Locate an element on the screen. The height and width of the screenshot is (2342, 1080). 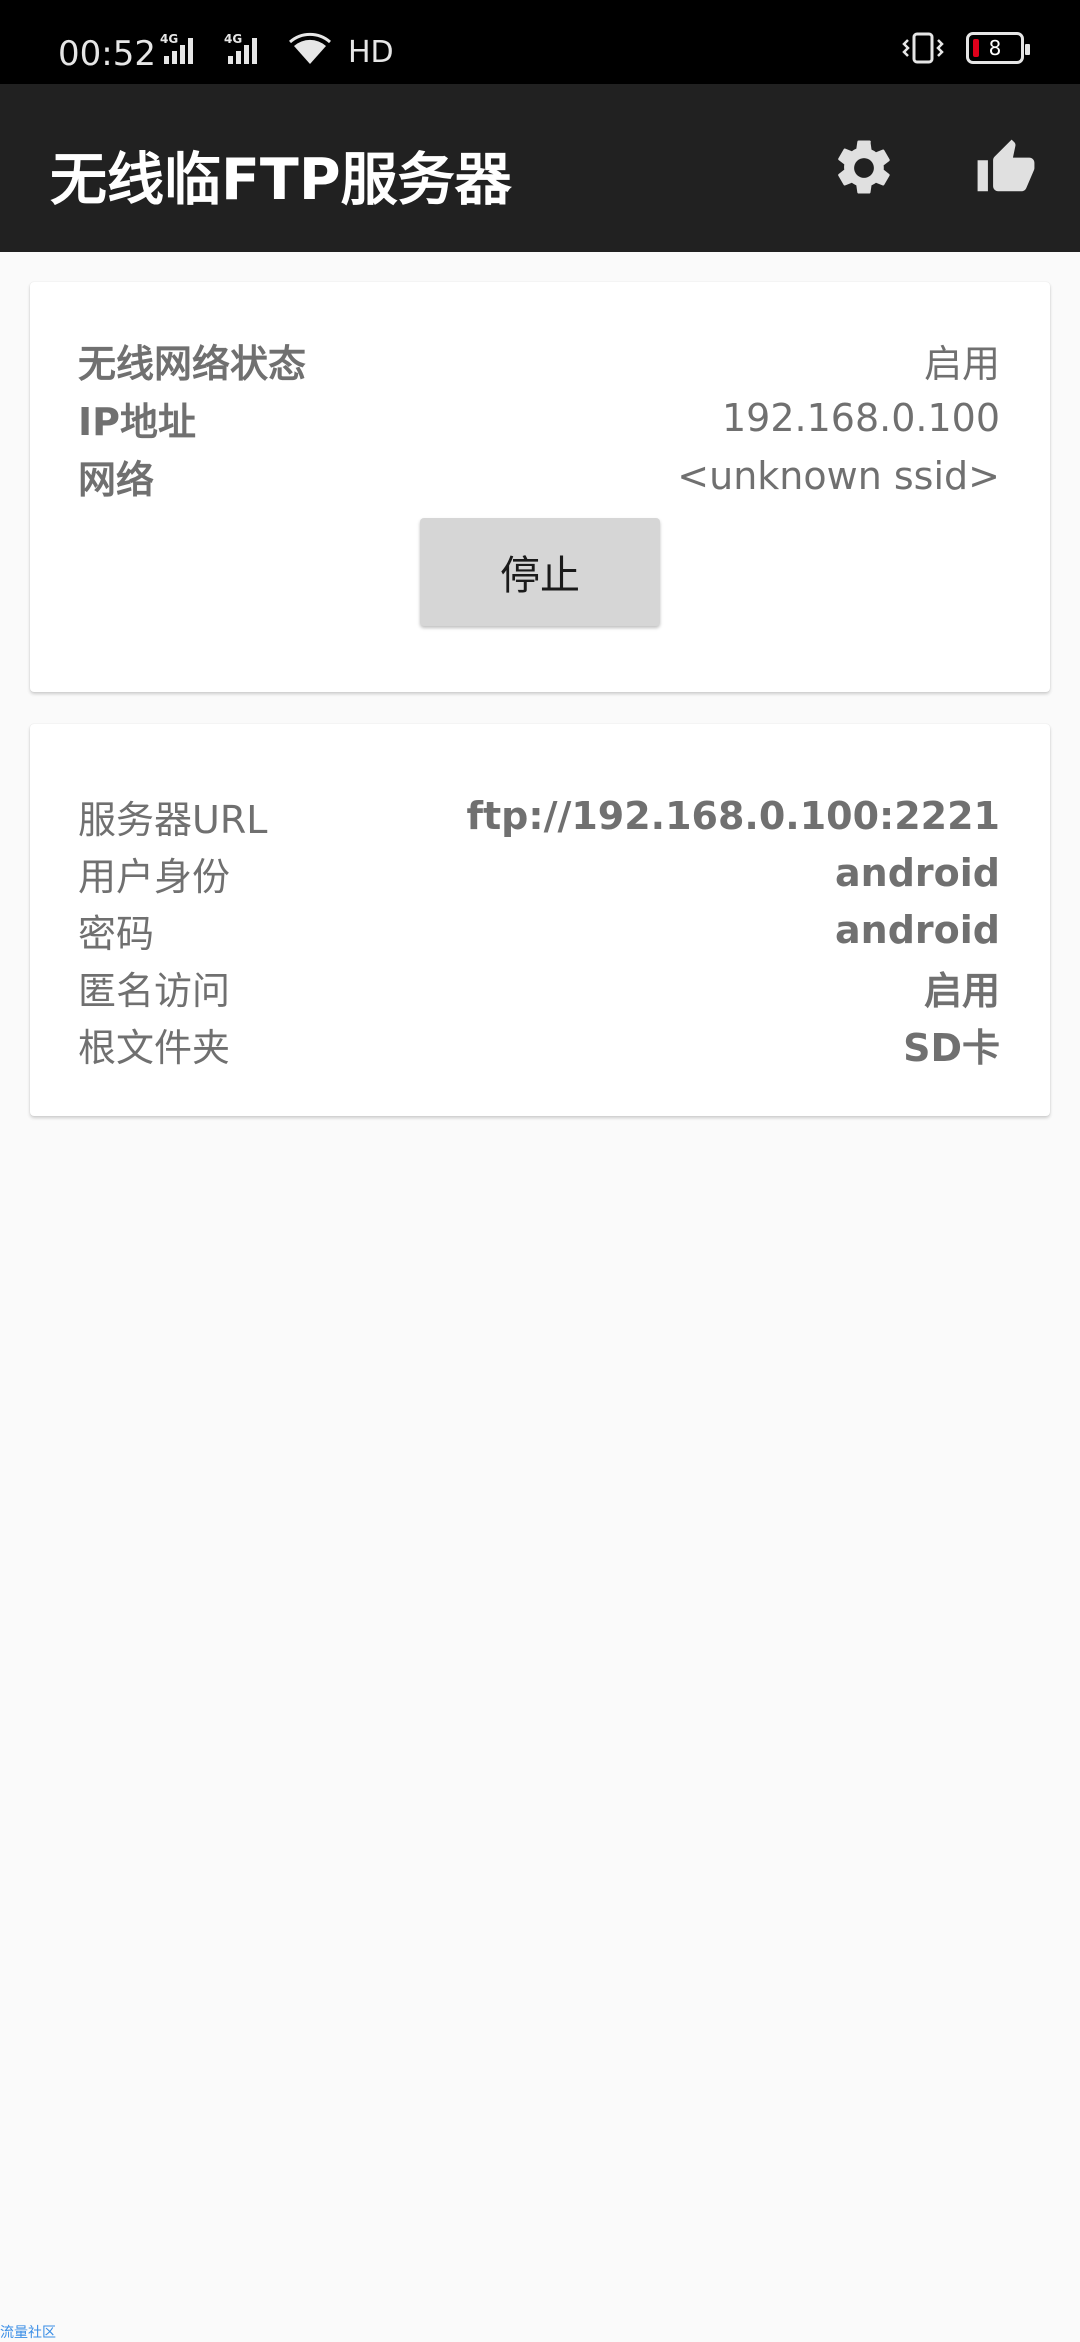
user-id-row: 用户身份 android is located at coordinates (539, 873).